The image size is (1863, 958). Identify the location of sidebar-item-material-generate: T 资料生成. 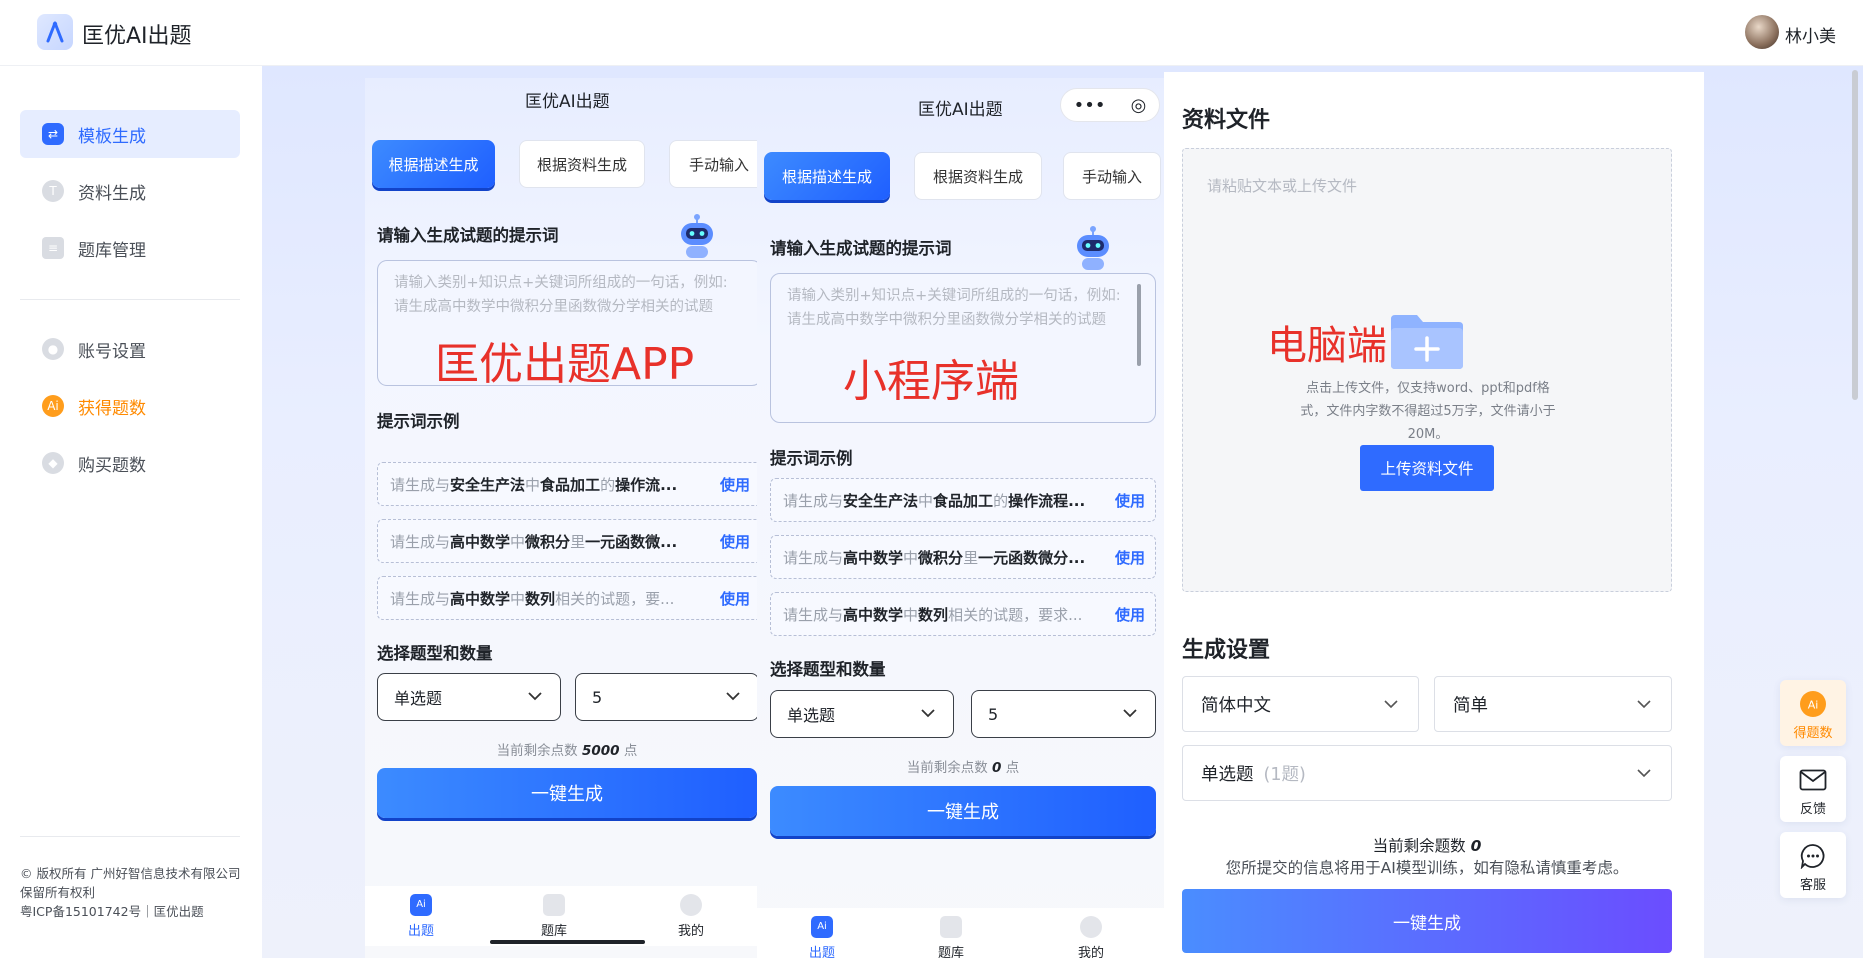
(130, 191).